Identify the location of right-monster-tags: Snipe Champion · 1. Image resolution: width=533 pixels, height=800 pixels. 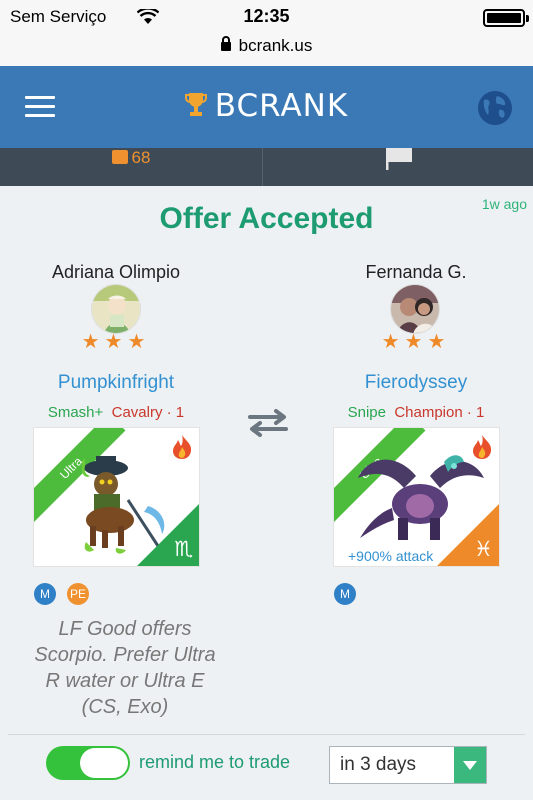
(414, 412).